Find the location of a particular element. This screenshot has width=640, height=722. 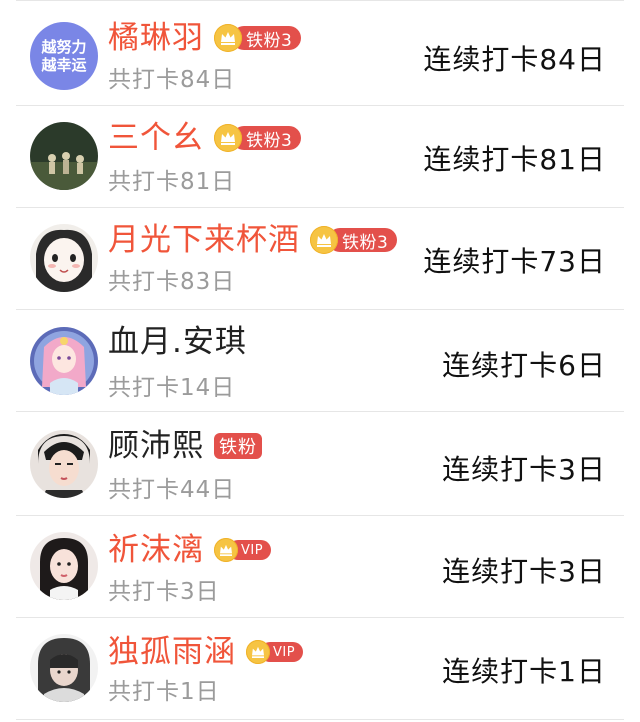

total-checkins: 共打卡81日 is located at coordinates (172, 182).